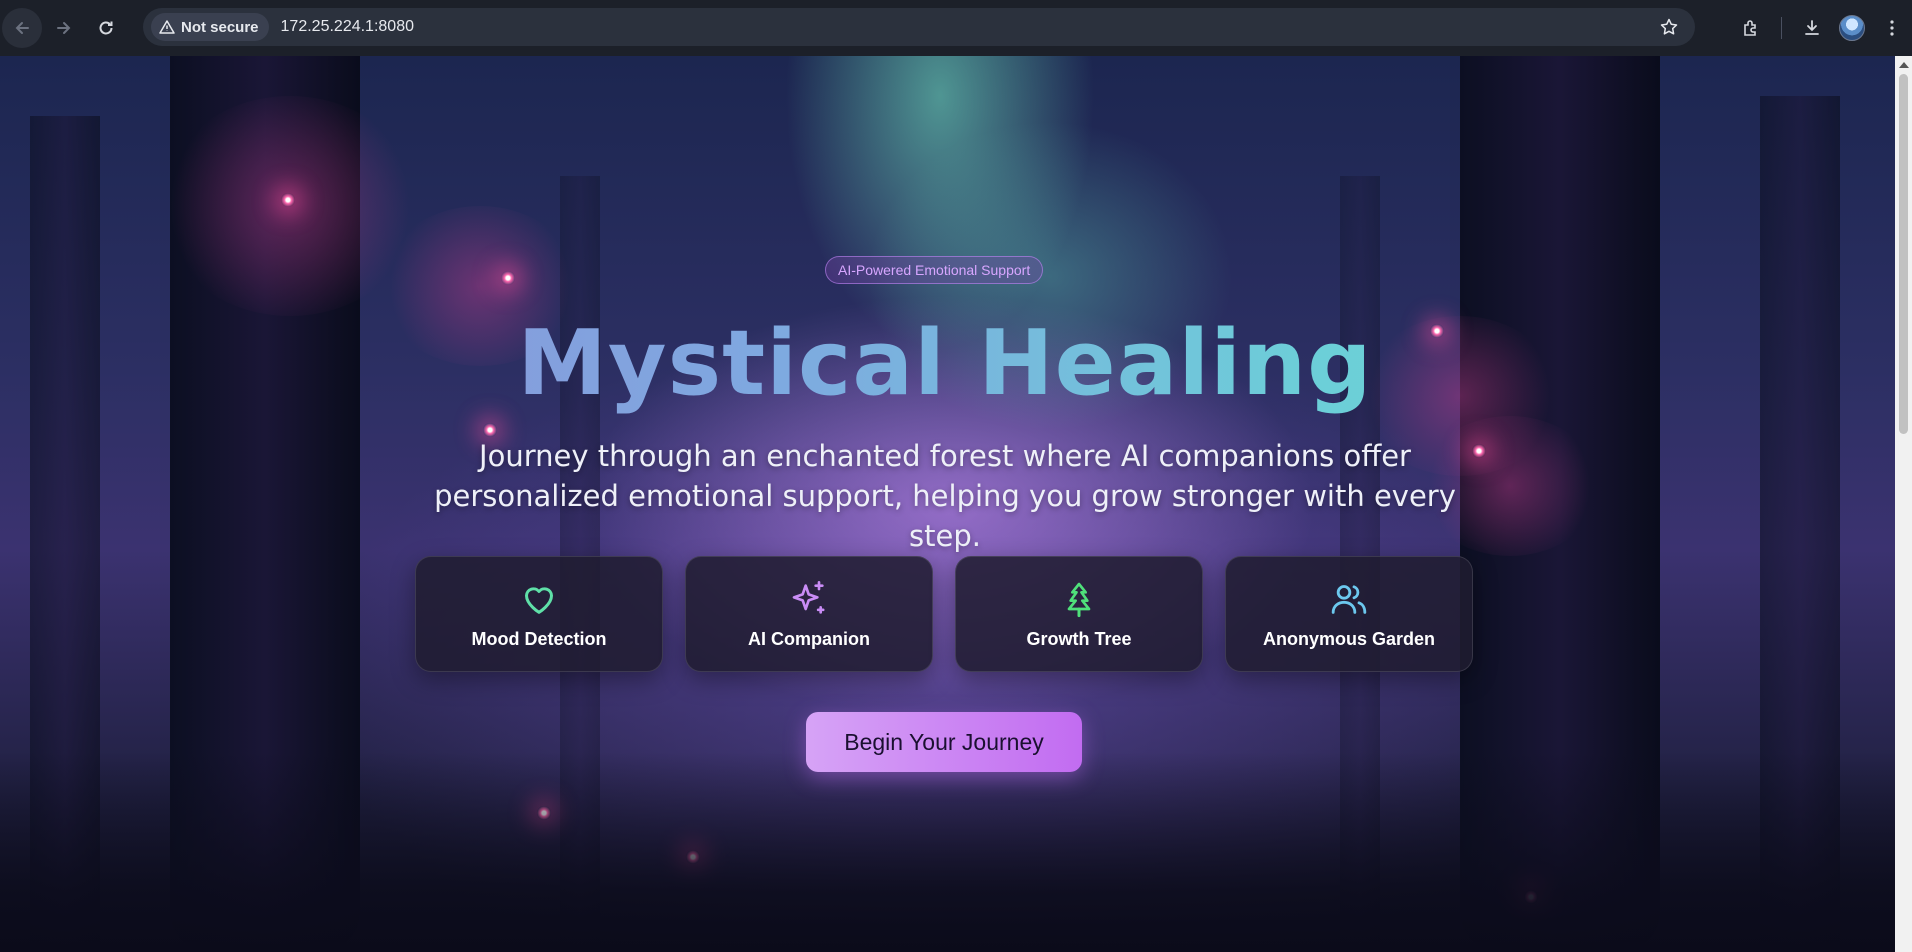 Image resolution: width=1912 pixels, height=952 pixels. Describe the element at coordinates (347, 27) in the screenshot. I see `url-text: 172.25.224.1:8080` at that location.